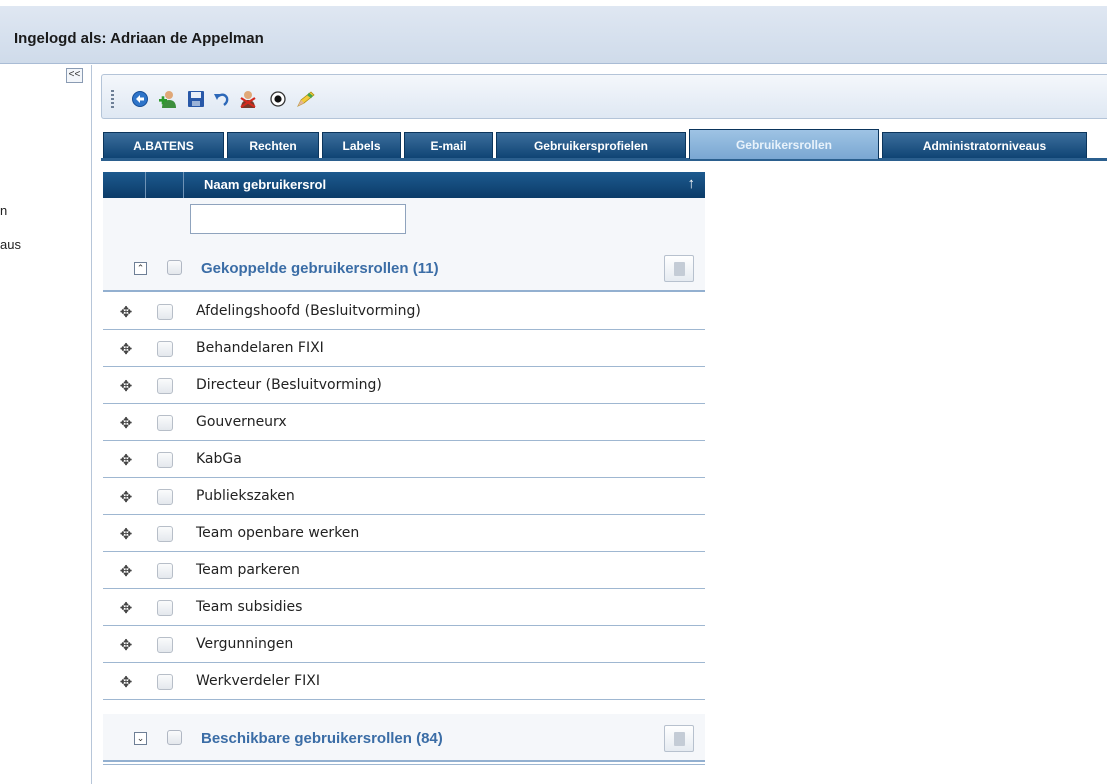  I want to click on tab-email: E-mail, so click(448, 145).